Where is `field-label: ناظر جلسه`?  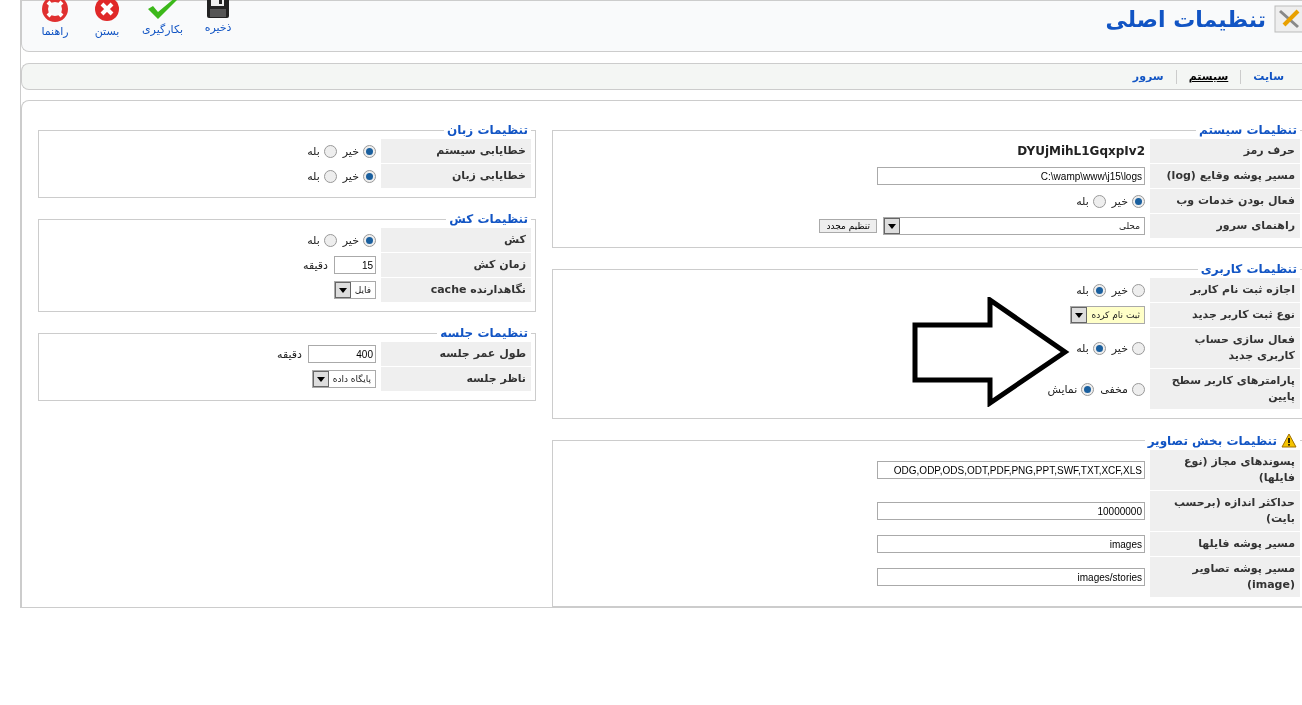
field-label: ناظر جلسه is located at coordinates (455, 379).